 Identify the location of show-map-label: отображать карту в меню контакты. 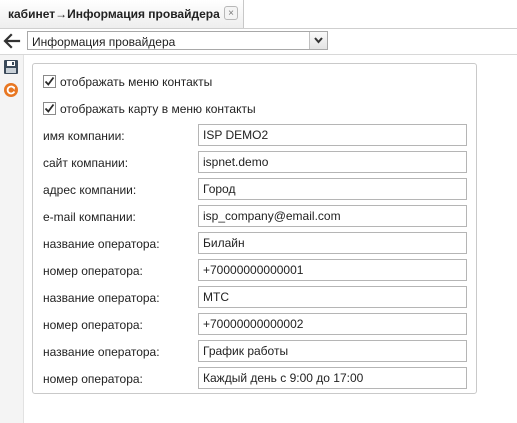
(158, 109).